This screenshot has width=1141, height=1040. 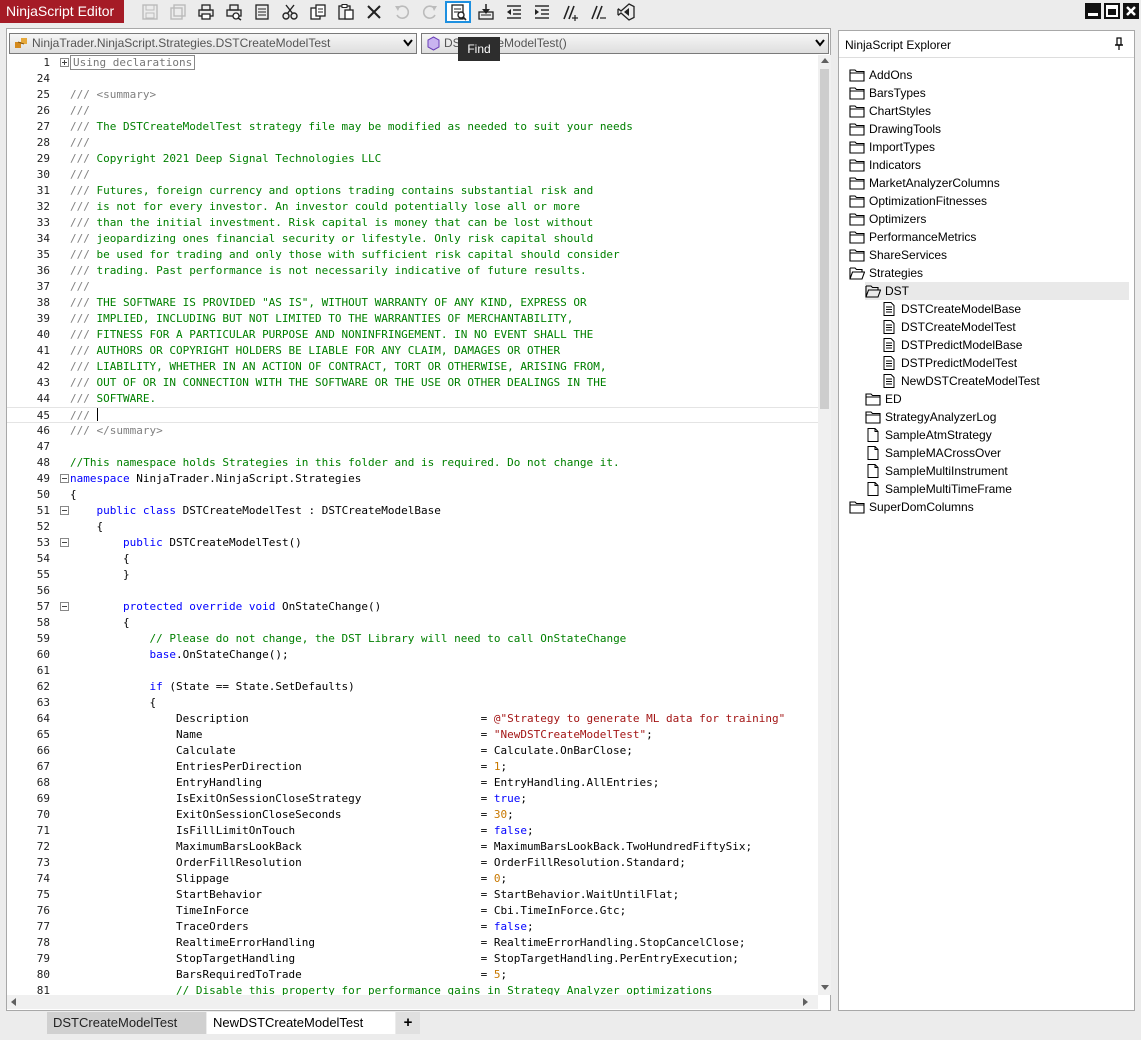 I want to click on page-setup-icon, so click(x=262, y=12).